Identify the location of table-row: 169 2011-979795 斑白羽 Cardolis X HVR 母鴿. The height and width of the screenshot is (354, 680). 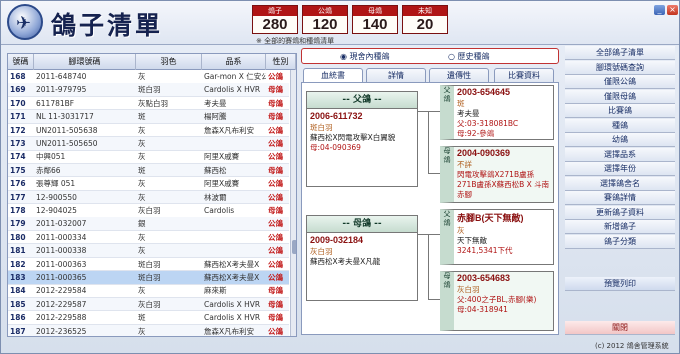
(148, 90).